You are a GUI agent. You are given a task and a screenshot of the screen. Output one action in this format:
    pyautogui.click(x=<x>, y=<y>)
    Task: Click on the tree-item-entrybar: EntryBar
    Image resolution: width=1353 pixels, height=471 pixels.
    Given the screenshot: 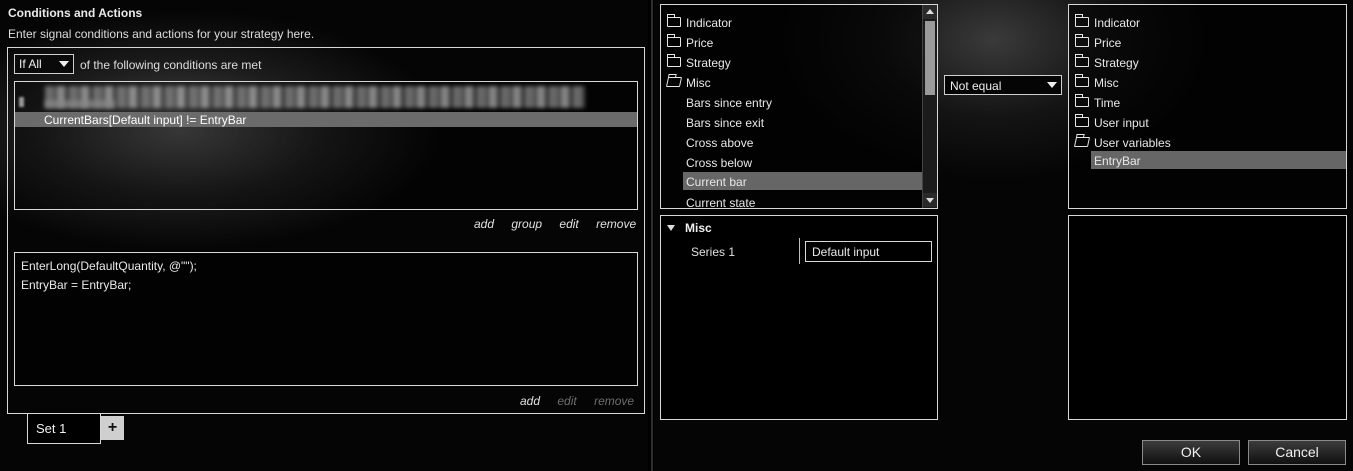 What is the action you would take?
    pyautogui.click(x=1218, y=160)
    